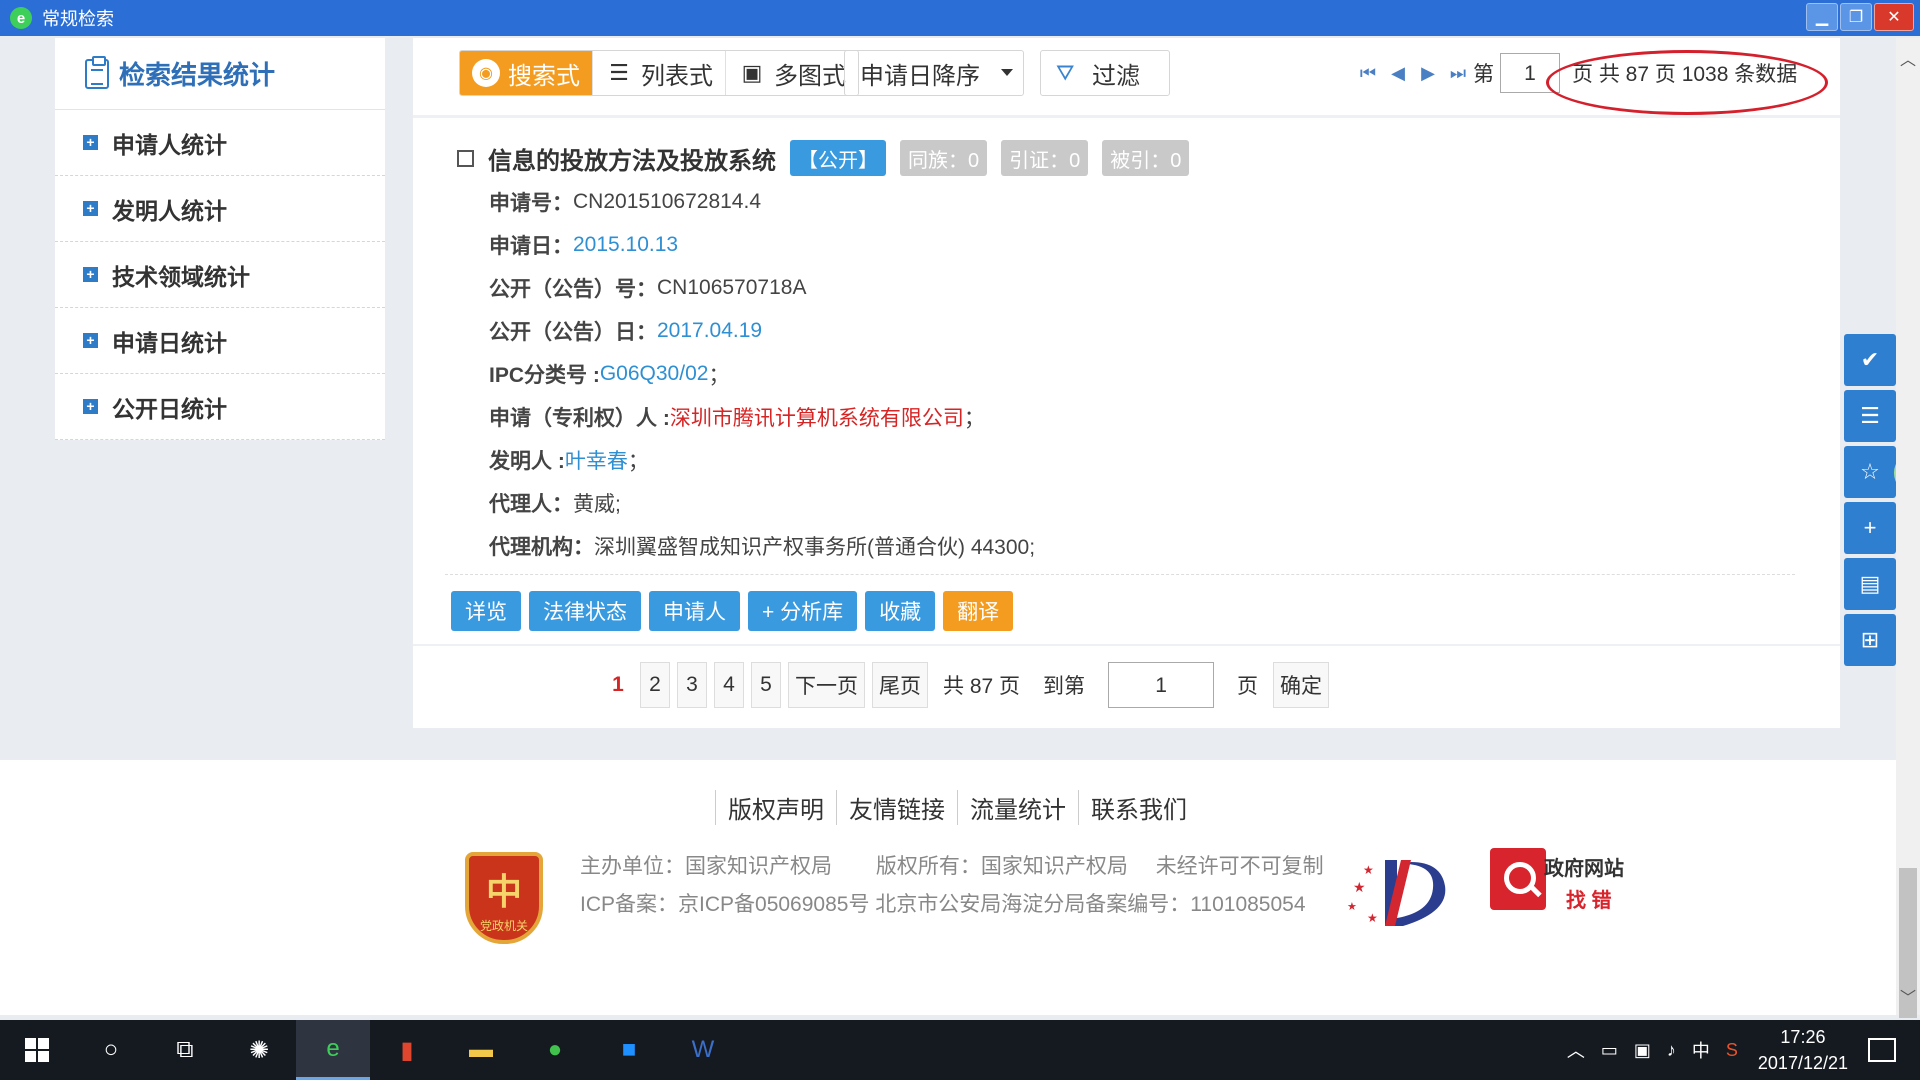  Describe the element at coordinates (596, 460) in the screenshot. I see `field-value: 叶幸春` at that location.